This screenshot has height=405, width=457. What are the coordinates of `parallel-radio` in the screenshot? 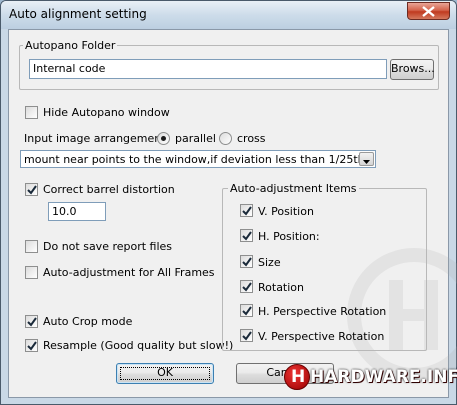 It's located at (163, 138).